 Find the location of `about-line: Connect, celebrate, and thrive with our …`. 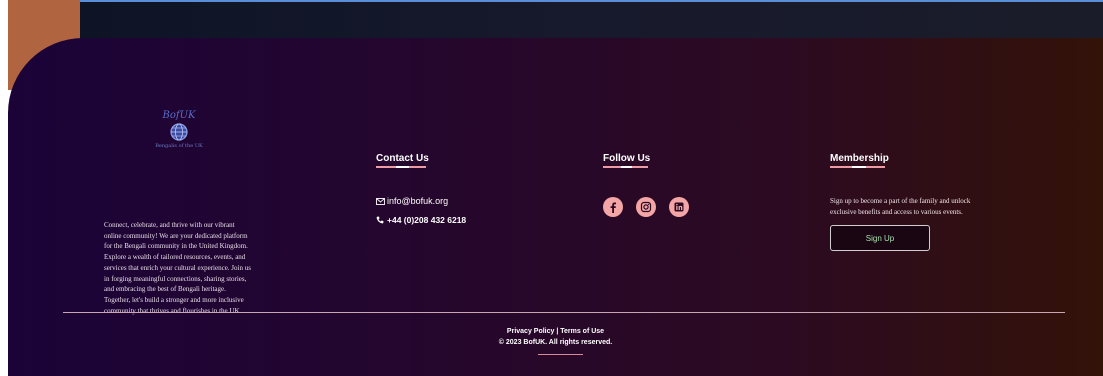

about-line: Connect, celebrate, and thrive with our … is located at coordinates (169, 225).